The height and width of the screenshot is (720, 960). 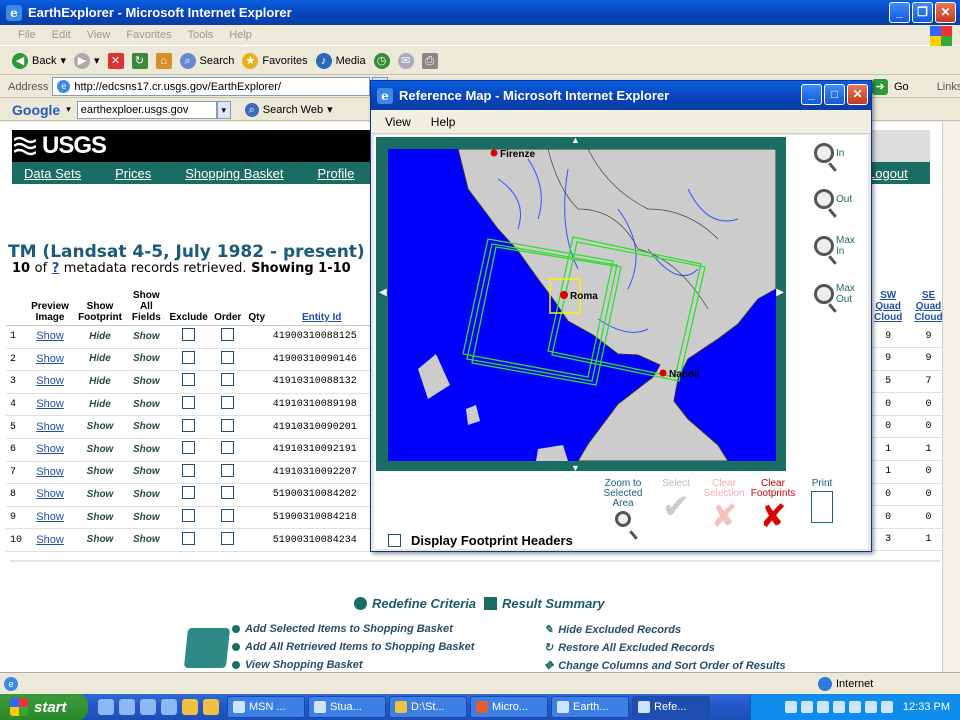 I want to click on search-button: ⌕ Search, so click(x=206, y=60).